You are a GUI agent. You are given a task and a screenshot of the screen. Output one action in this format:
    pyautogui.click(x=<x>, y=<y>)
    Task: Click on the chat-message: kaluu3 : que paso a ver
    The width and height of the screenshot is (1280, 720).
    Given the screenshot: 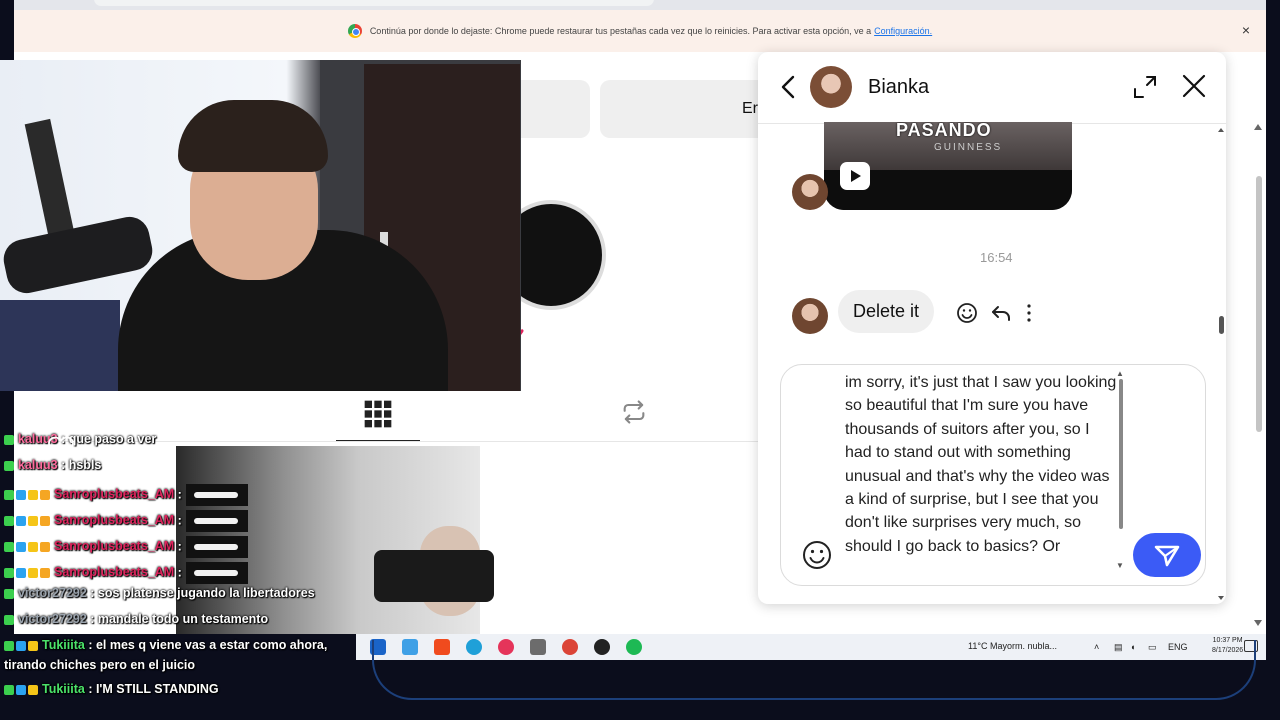 What is the action you would take?
    pyautogui.click(x=80, y=439)
    